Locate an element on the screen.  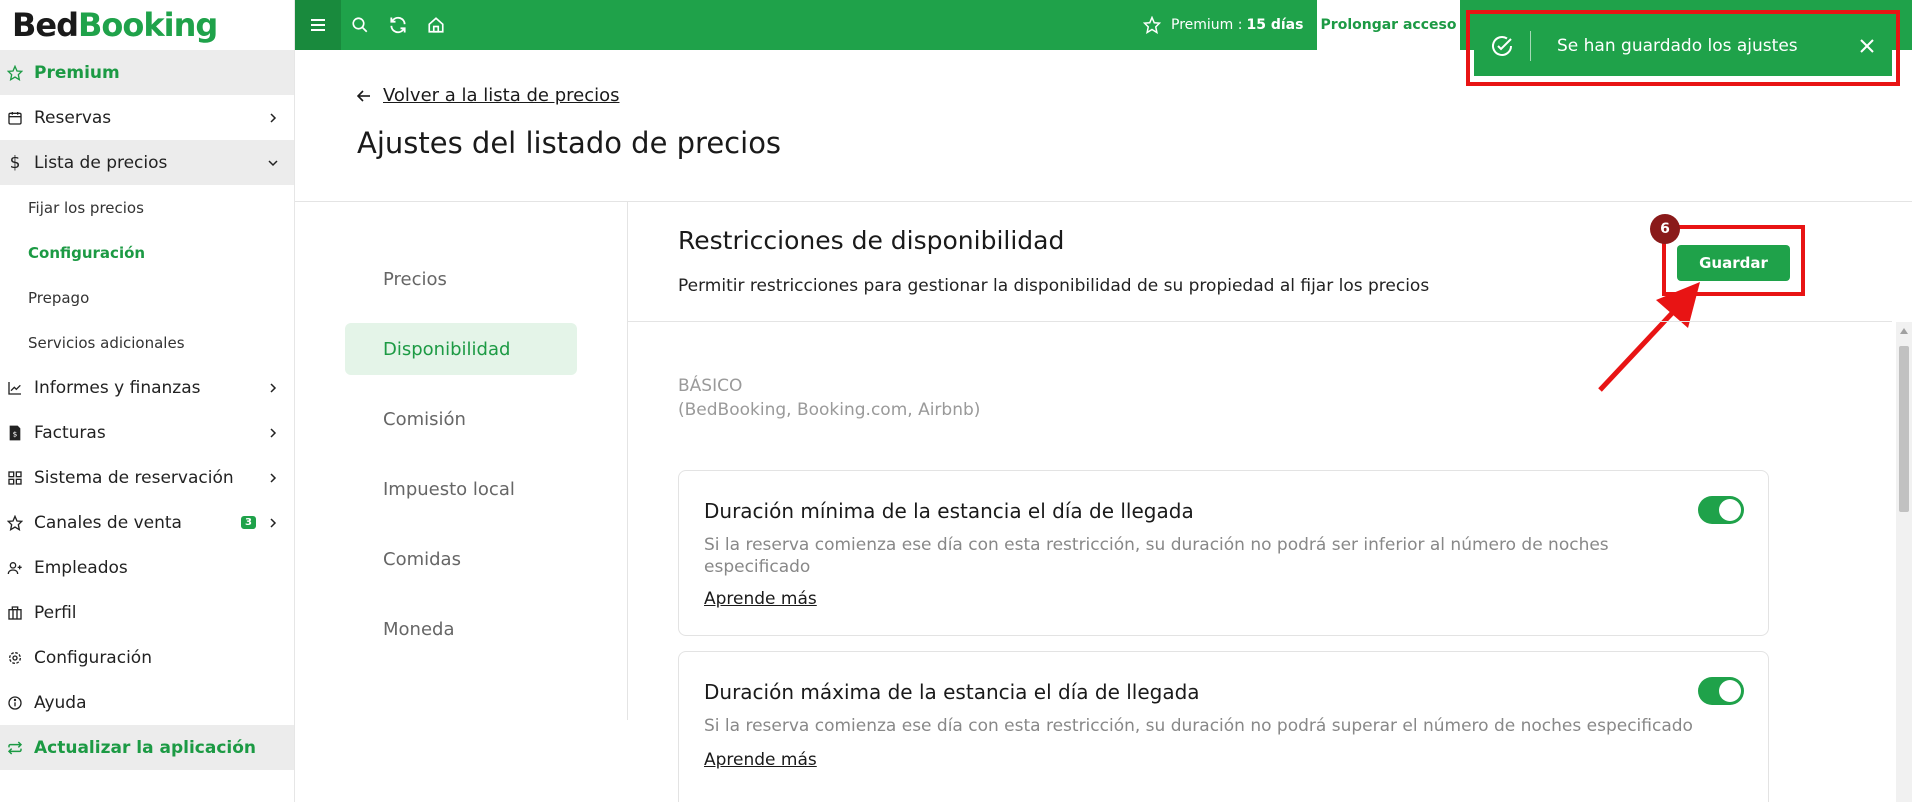
sidebar-item-sistema: Sistema de reservación is located at coordinates (147, 477).